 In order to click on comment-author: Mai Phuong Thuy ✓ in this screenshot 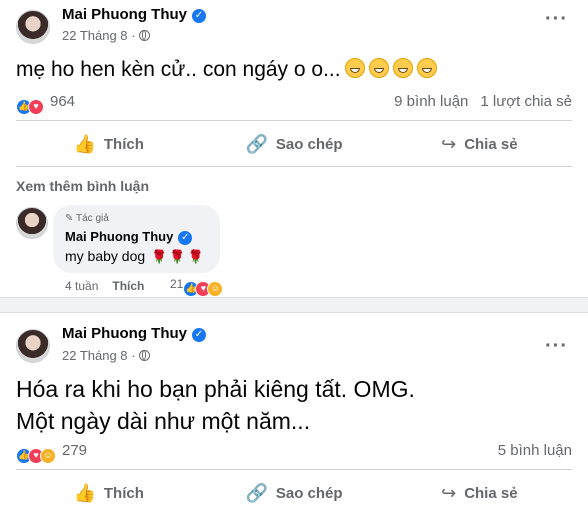, I will do `click(129, 237)`.